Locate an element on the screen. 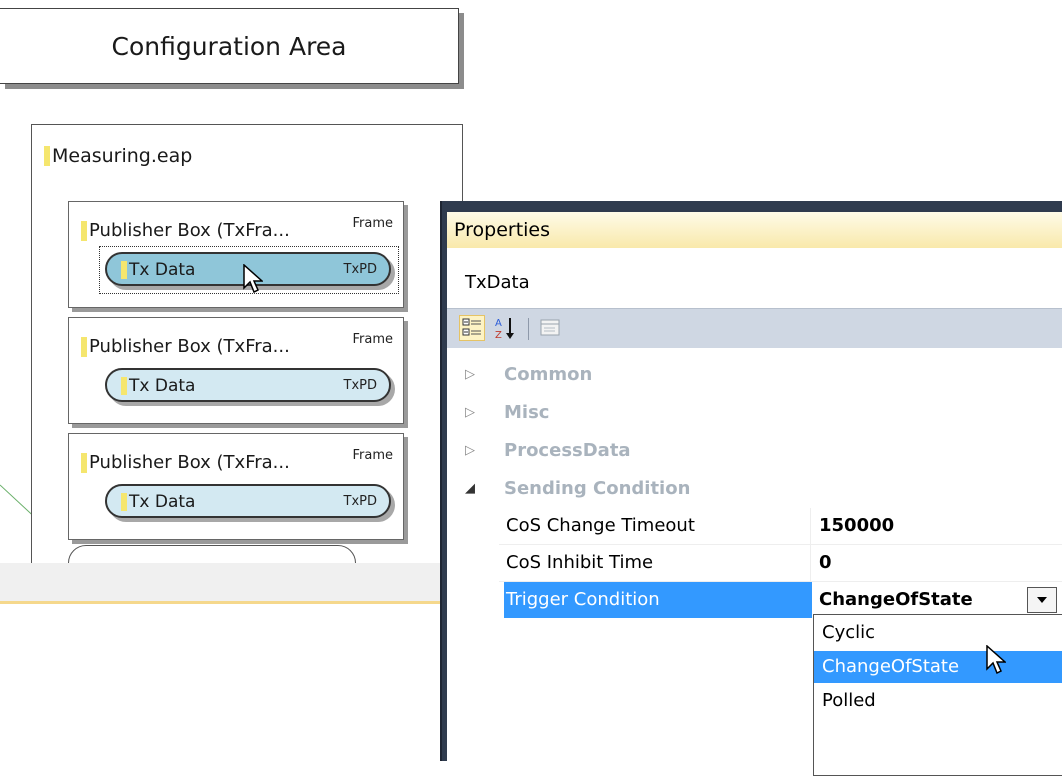 This screenshot has width=1062, height=776. property-value: ChangeOfState is located at coordinates (896, 600).